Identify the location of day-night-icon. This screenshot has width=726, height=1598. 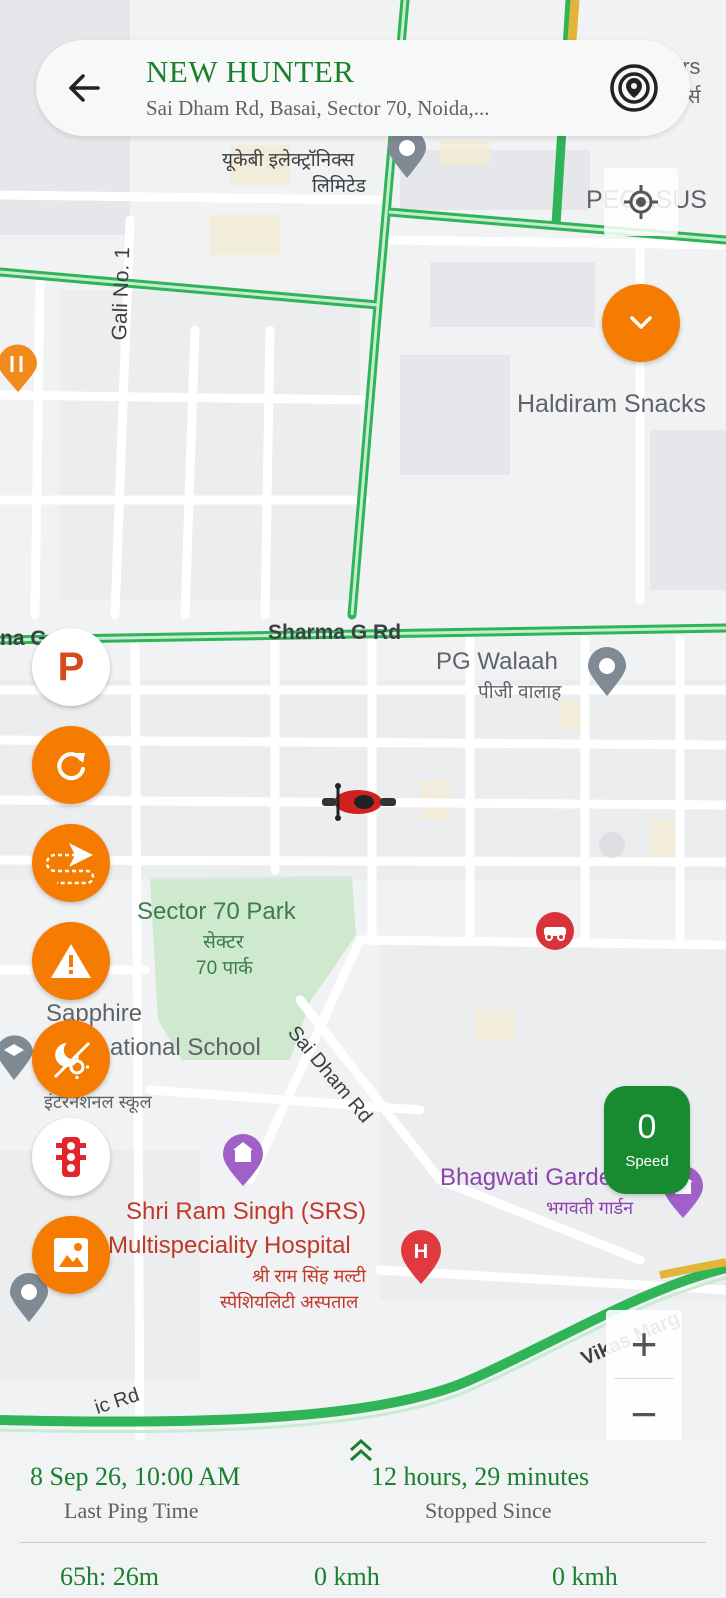
(72, 1060).